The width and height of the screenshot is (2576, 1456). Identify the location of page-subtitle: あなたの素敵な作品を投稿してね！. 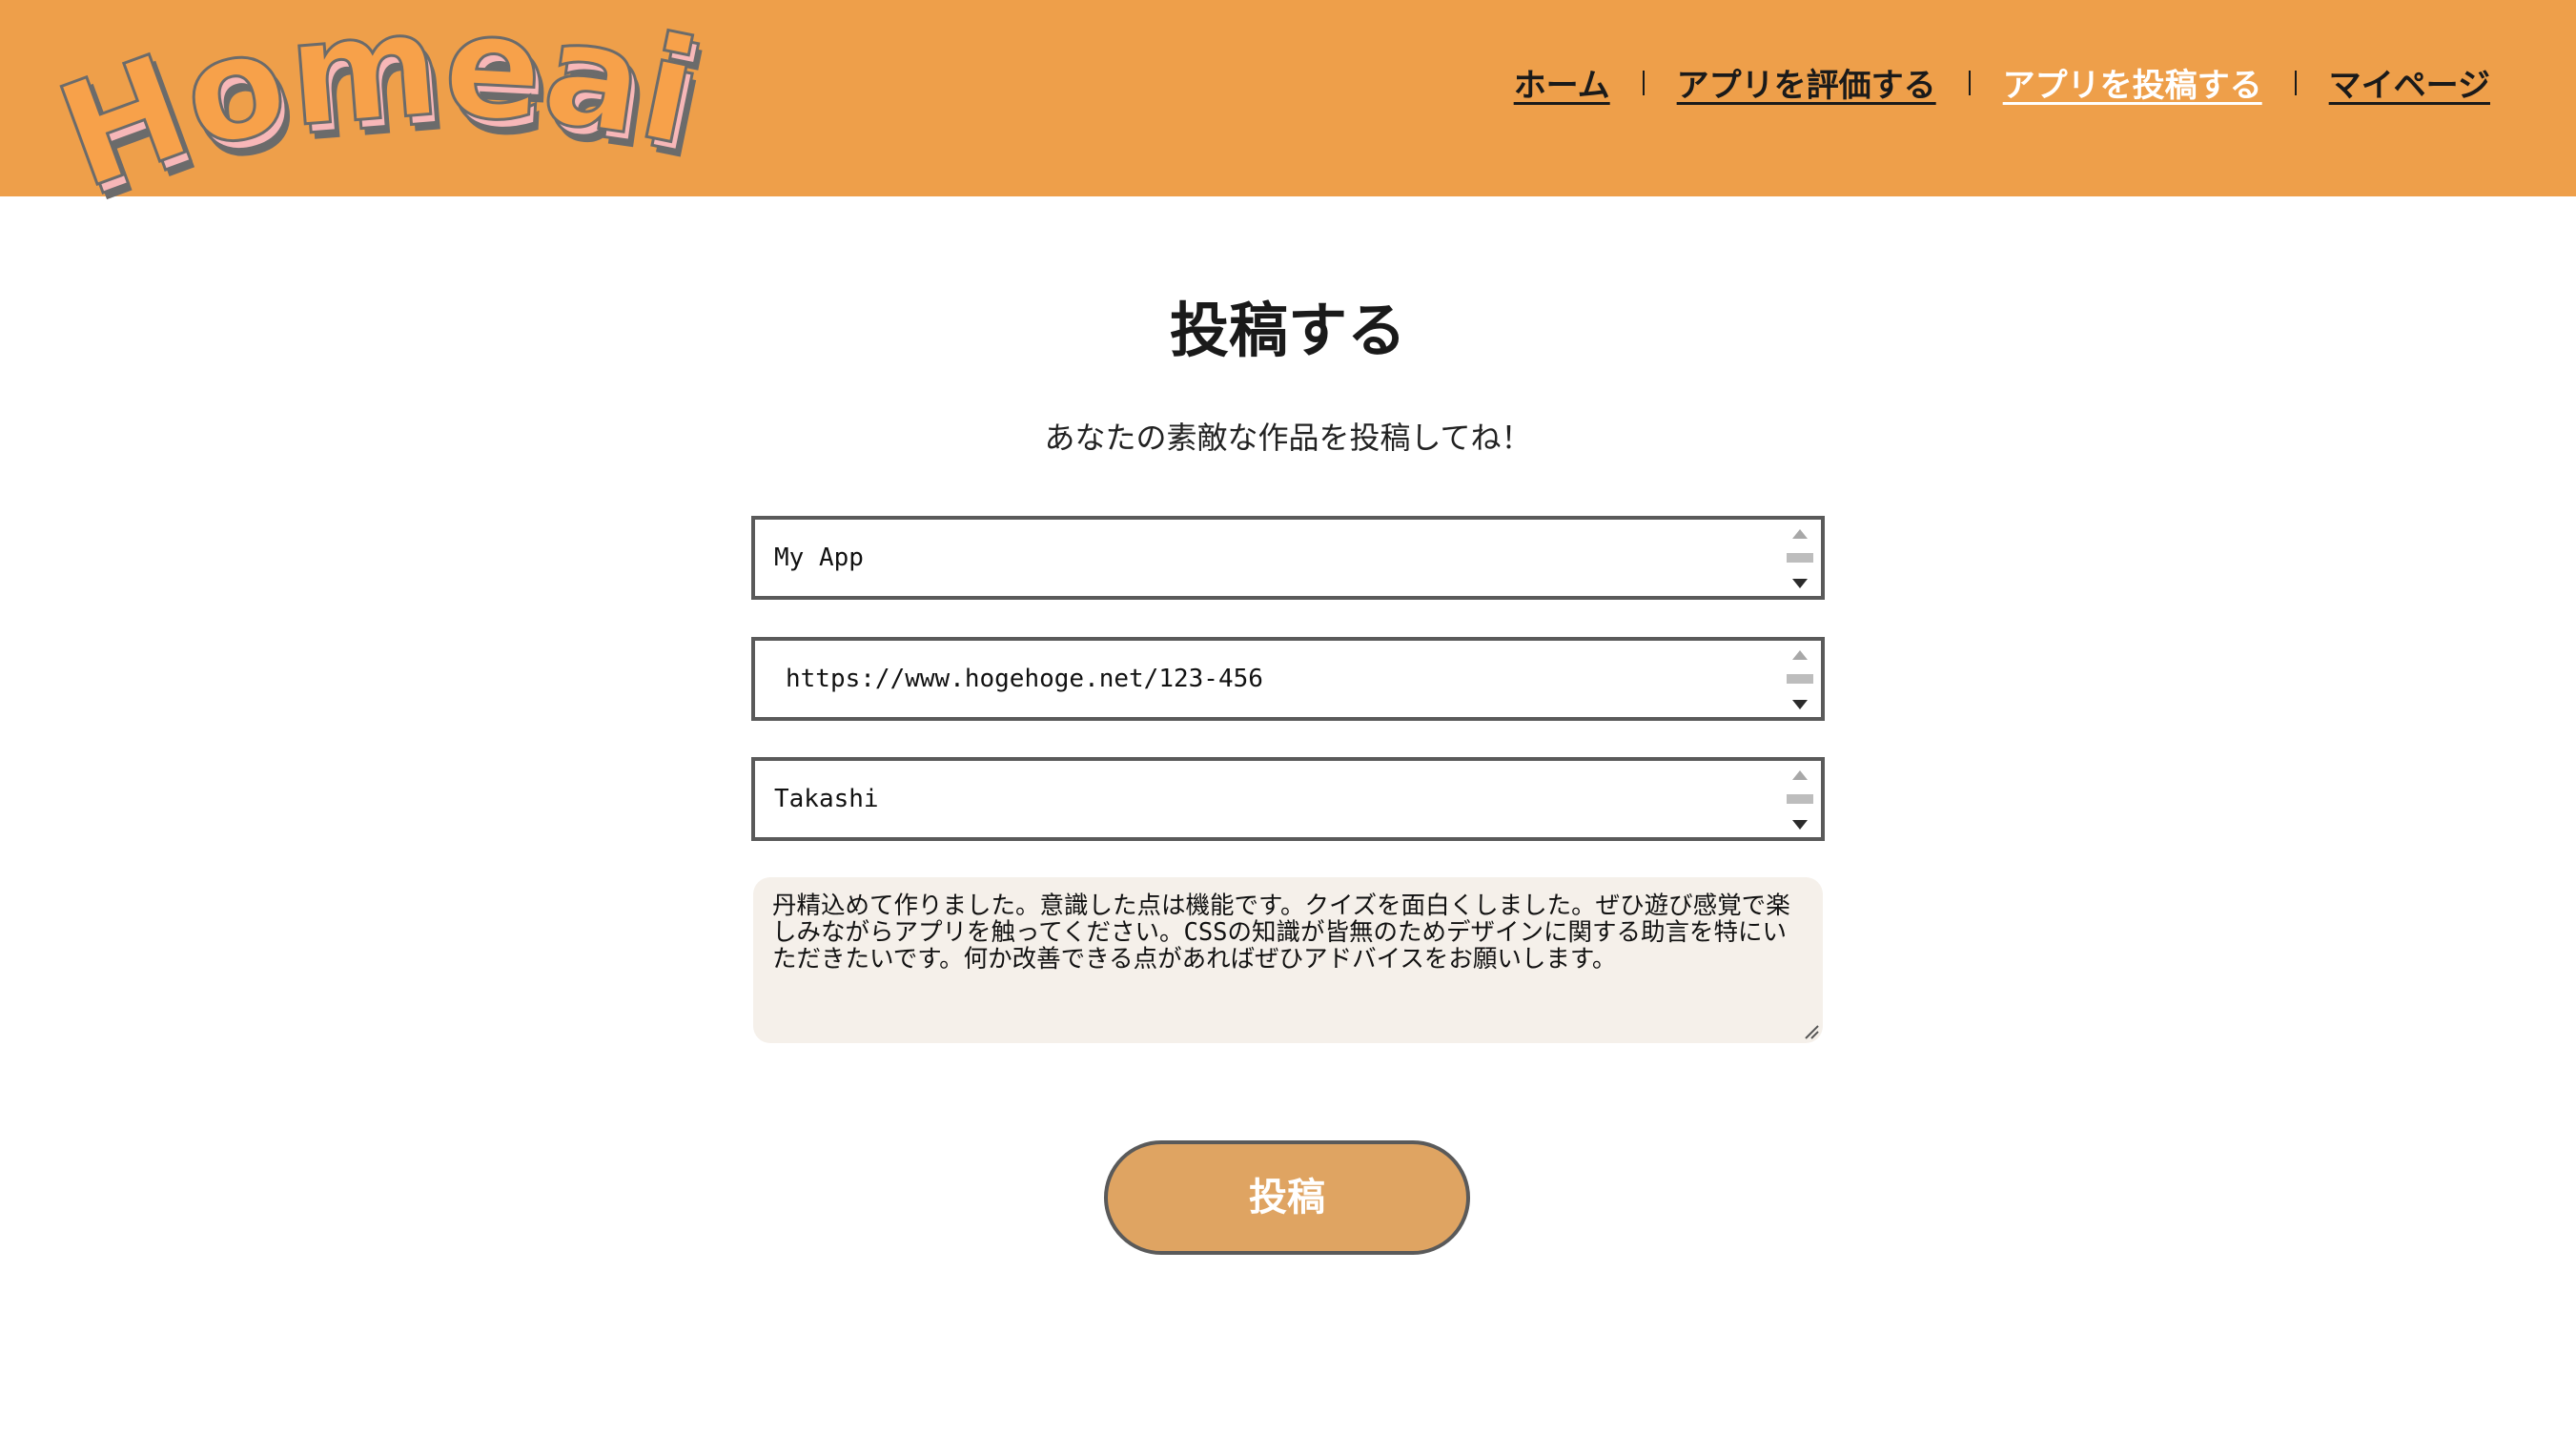
(1288, 438).